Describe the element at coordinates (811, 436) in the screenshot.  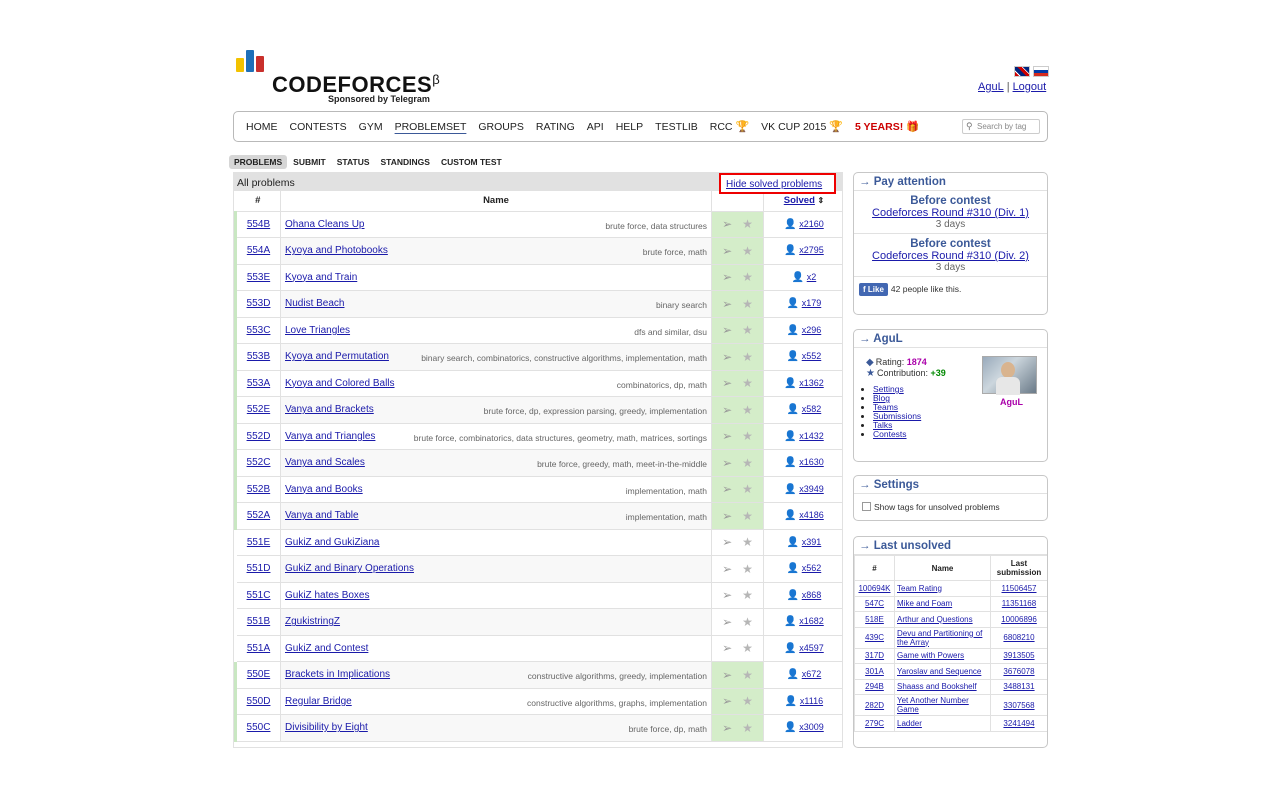
I see `solved-count-link: x1432` at that location.